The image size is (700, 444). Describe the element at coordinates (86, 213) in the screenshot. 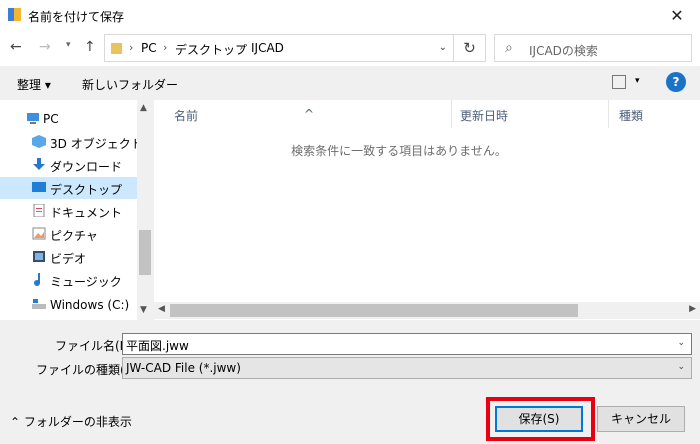

I see `sidebar-item-label: ドキュメント` at that location.